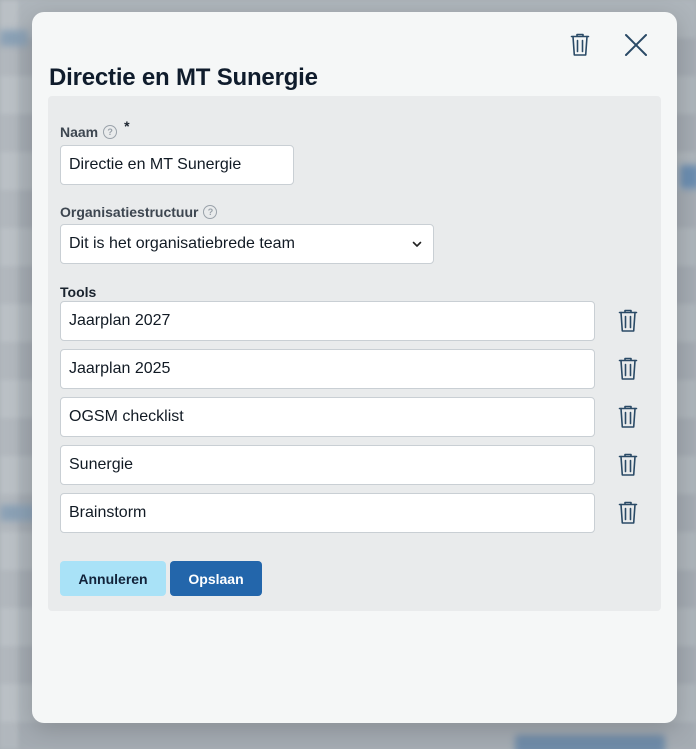 This screenshot has width=696, height=749. Describe the element at coordinates (177, 165) in the screenshot. I see `name-input: Directie en MT Sunergie` at that location.